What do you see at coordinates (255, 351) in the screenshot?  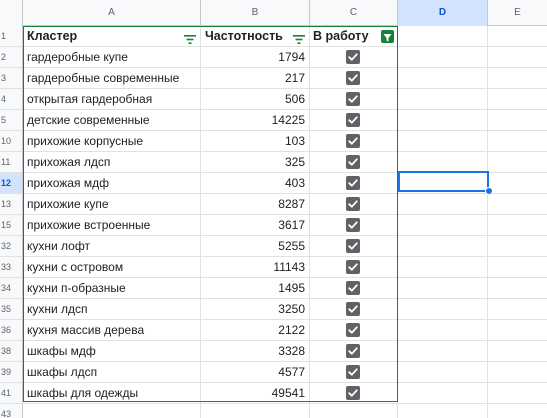 I see `frequency-cell: 3328` at bounding box center [255, 351].